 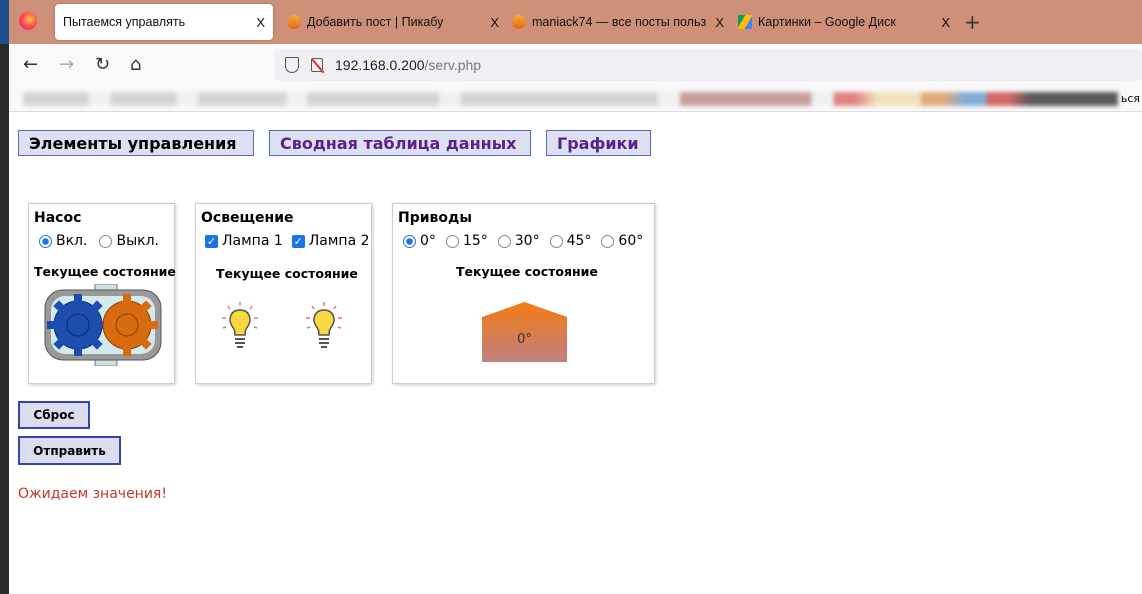 What do you see at coordinates (708, 65) in the screenshot?
I see `url-bar: 192.168.0.200/serv.php` at bounding box center [708, 65].